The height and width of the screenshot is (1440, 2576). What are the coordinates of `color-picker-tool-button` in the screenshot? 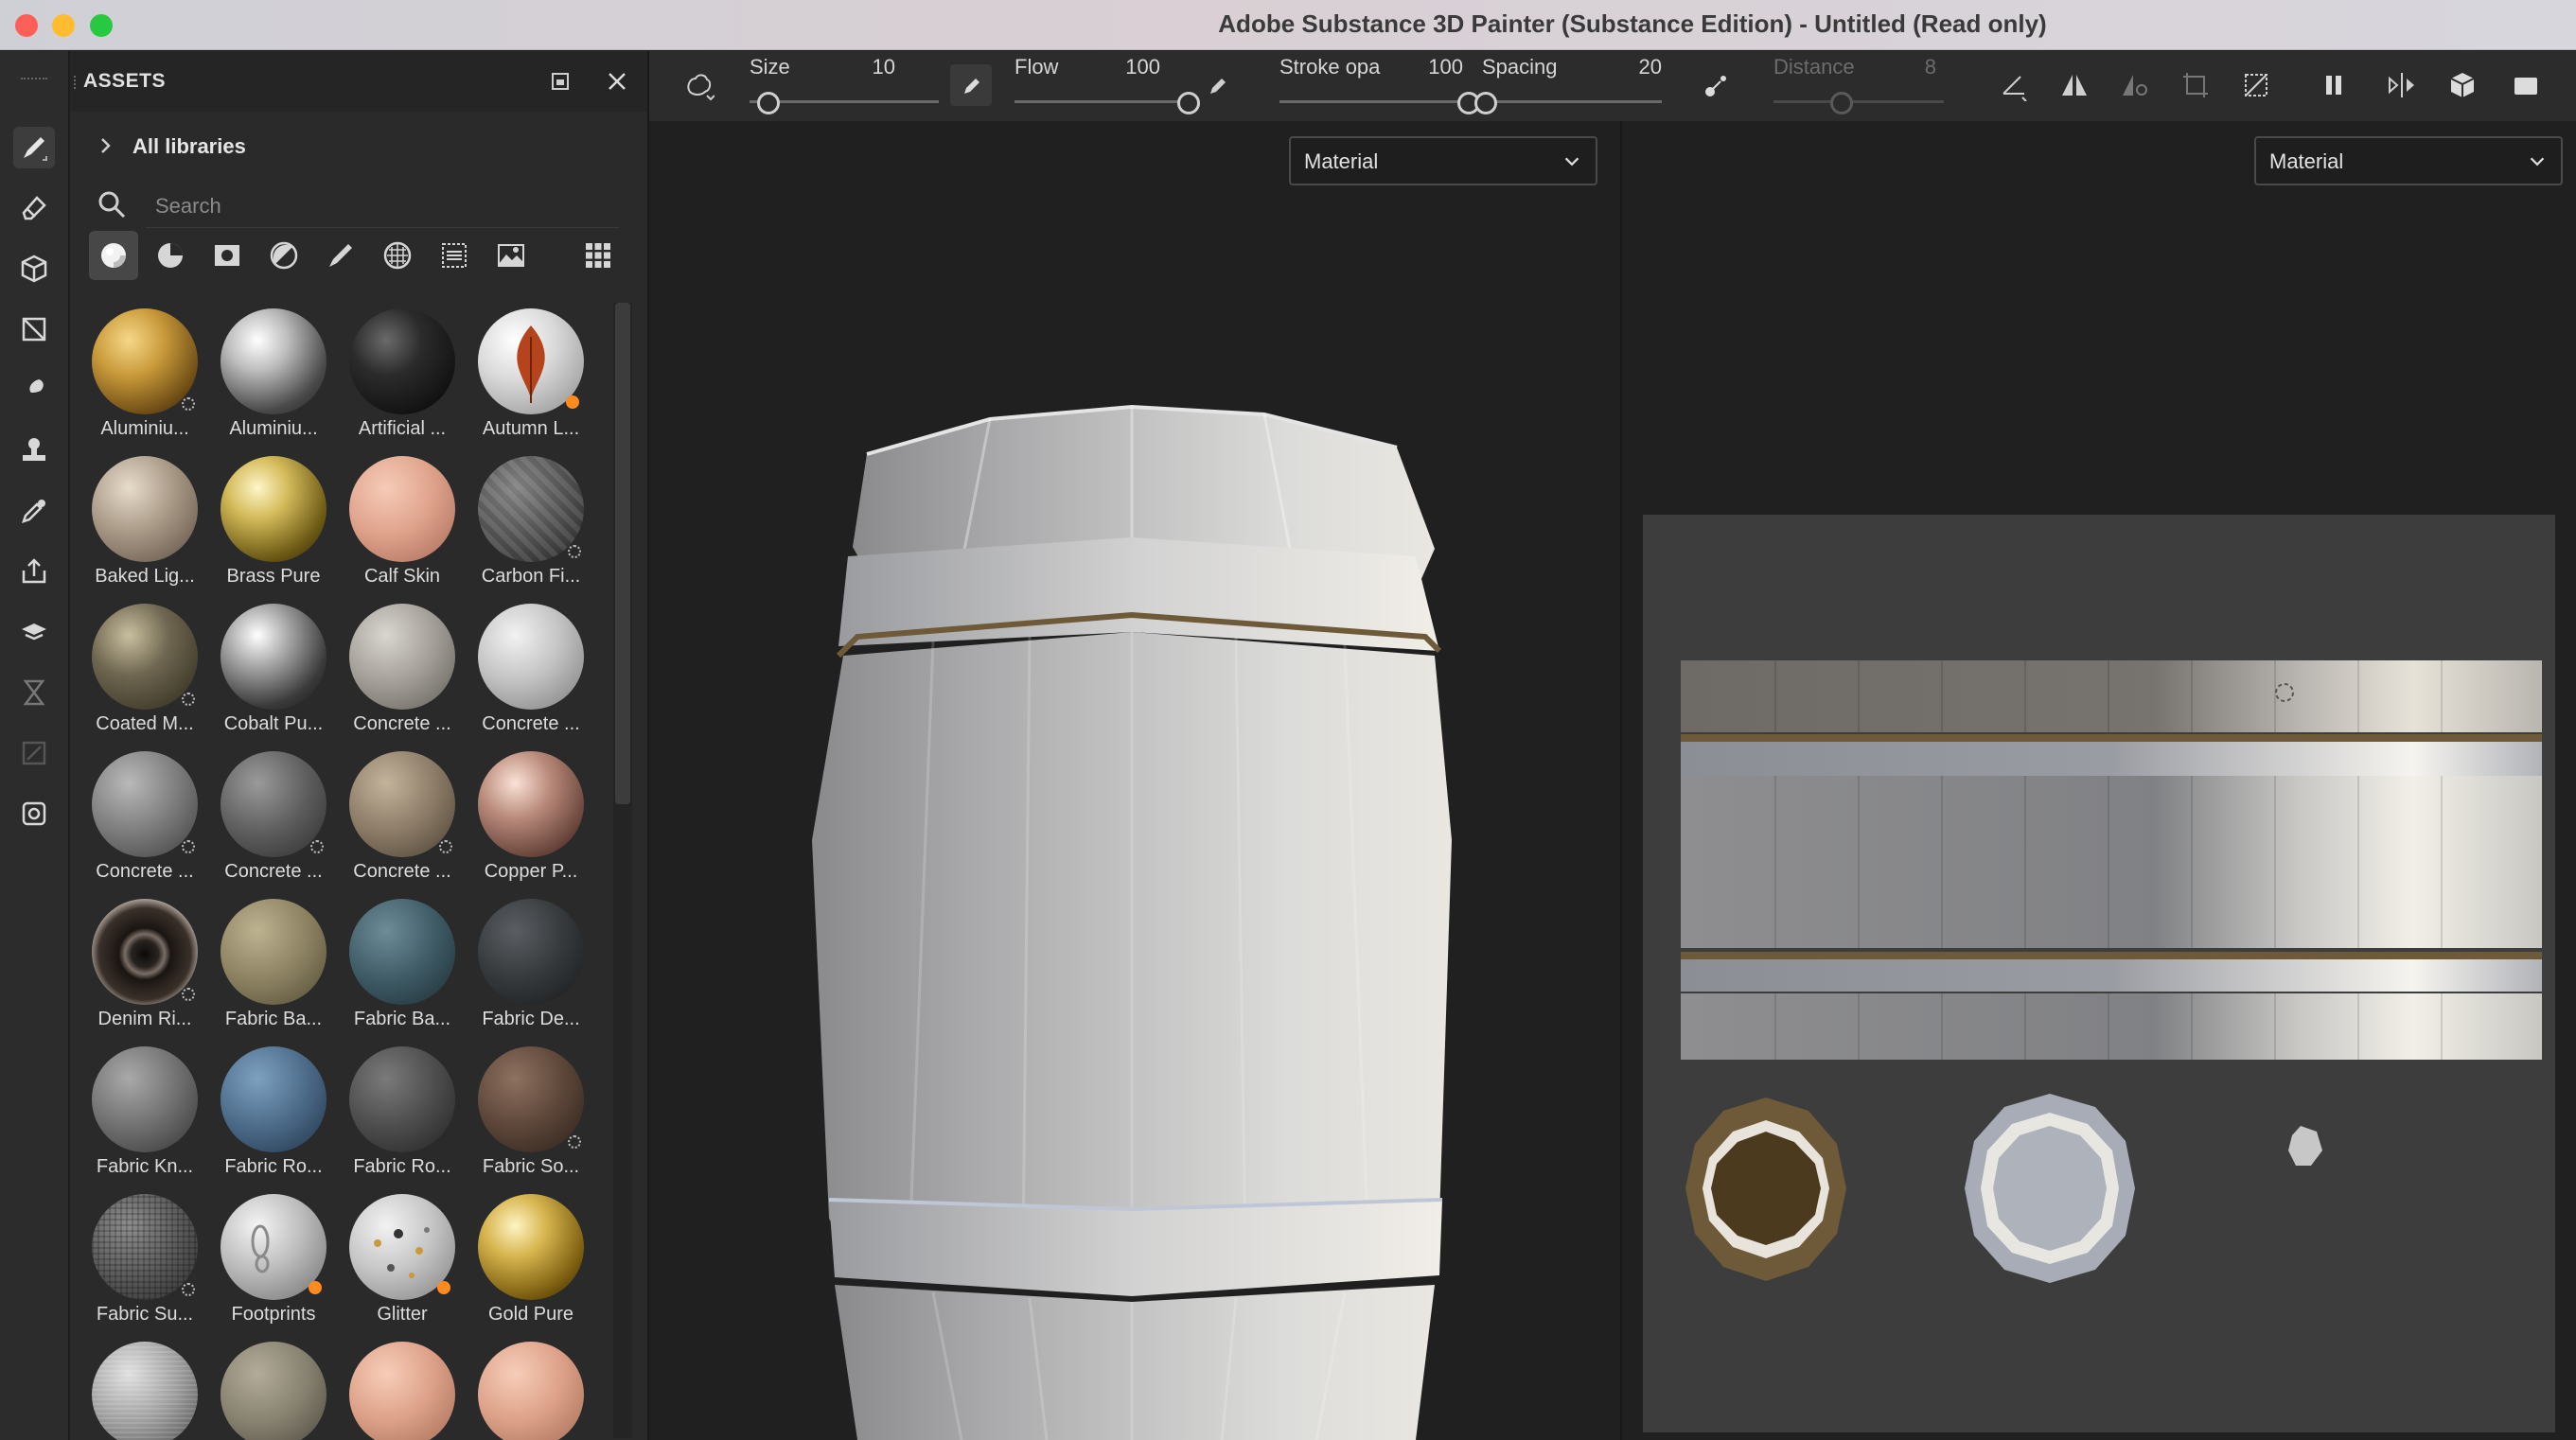 It's located at (34, 511).